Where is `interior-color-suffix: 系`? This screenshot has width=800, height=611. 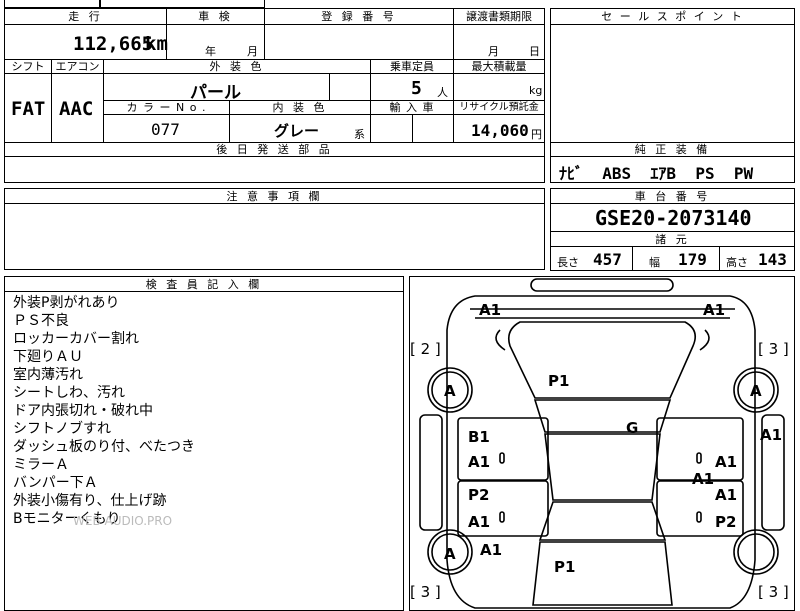
interior-color-suffix: 系 is located at coordinates (359, 134).